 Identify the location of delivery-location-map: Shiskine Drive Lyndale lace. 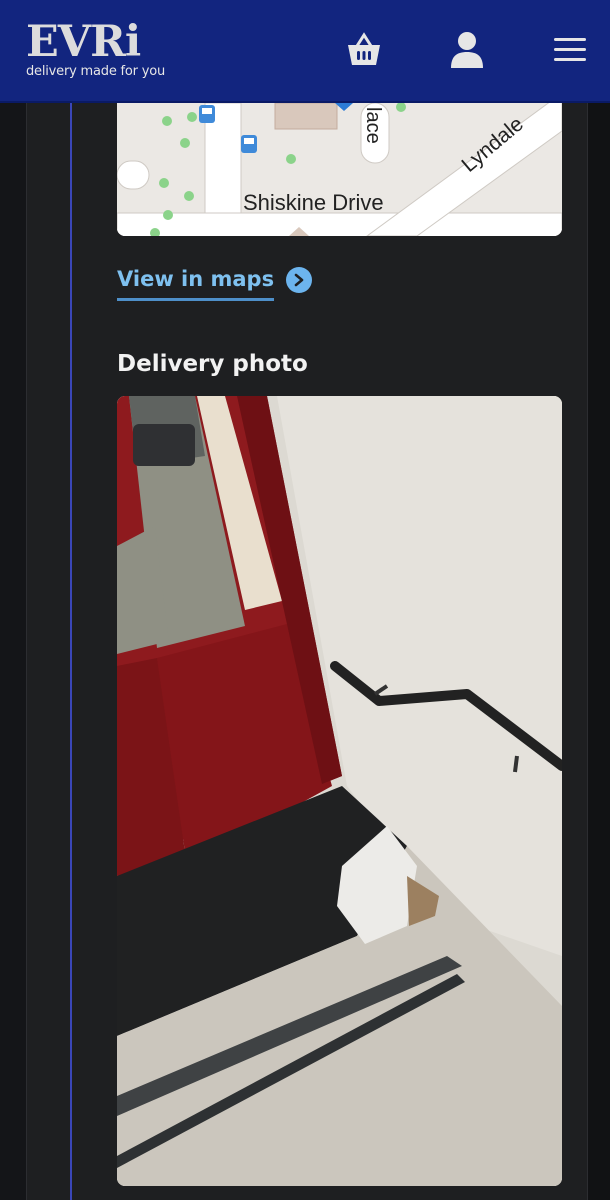
(339, 169).